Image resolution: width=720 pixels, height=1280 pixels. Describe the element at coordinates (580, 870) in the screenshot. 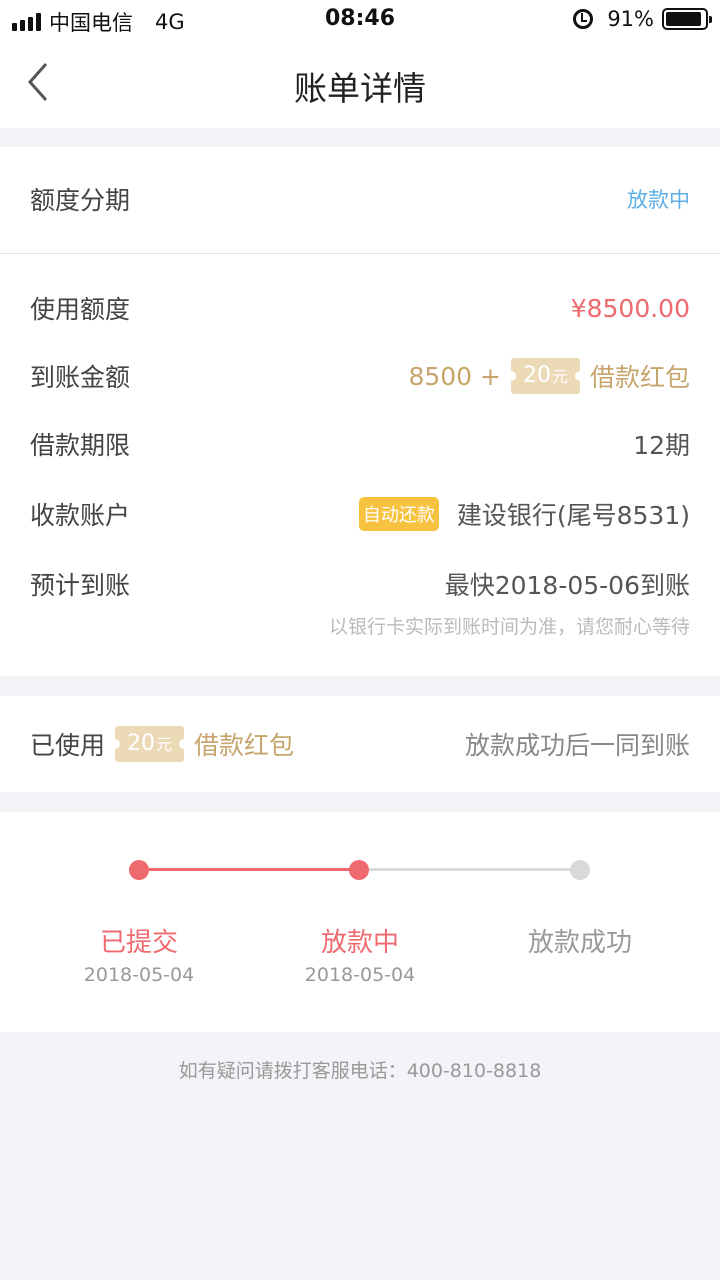

I see `step-dot-success` at that location.